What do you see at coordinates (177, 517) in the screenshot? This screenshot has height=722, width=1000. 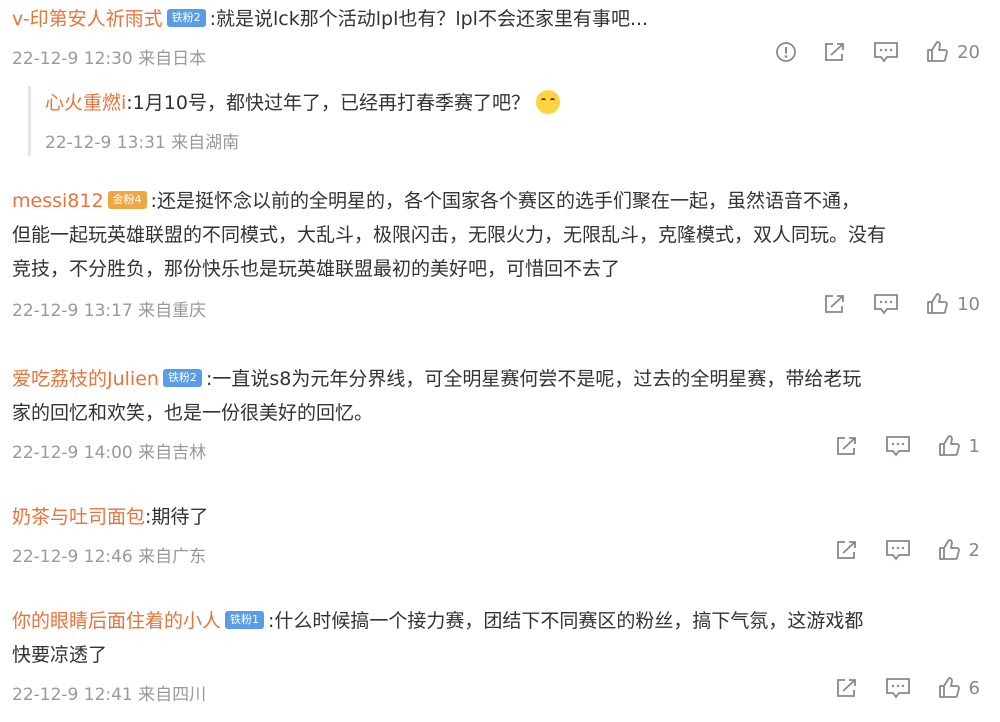 I see `comment-text: :期待了` at bounding box center [177, 517].